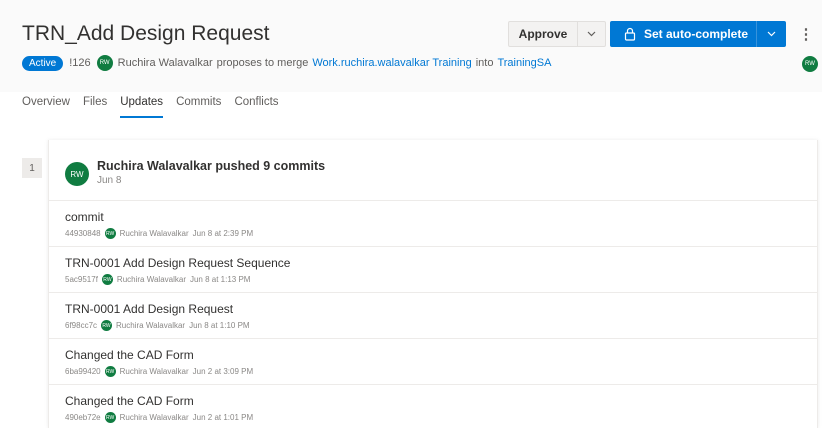  I want to click on pr-tabs: Overview Files Updates Commits Conflicts, so click(157, 107).